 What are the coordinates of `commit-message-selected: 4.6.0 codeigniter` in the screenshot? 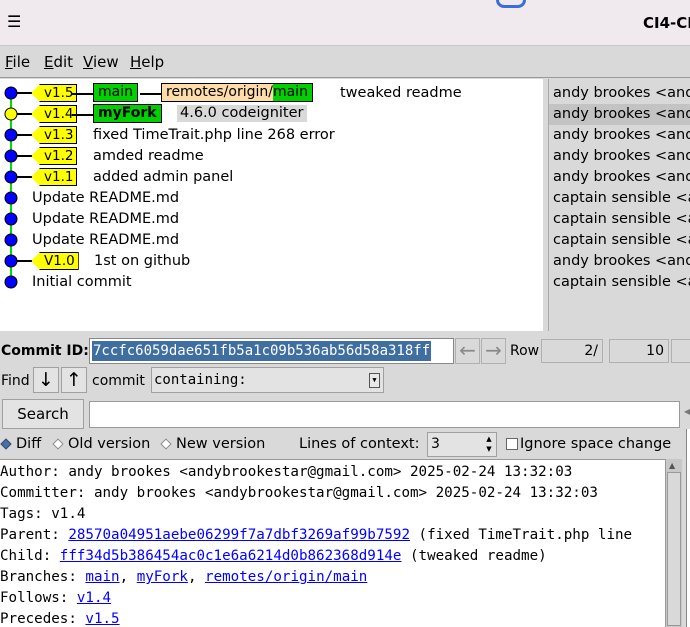 It's located at (242, 113).